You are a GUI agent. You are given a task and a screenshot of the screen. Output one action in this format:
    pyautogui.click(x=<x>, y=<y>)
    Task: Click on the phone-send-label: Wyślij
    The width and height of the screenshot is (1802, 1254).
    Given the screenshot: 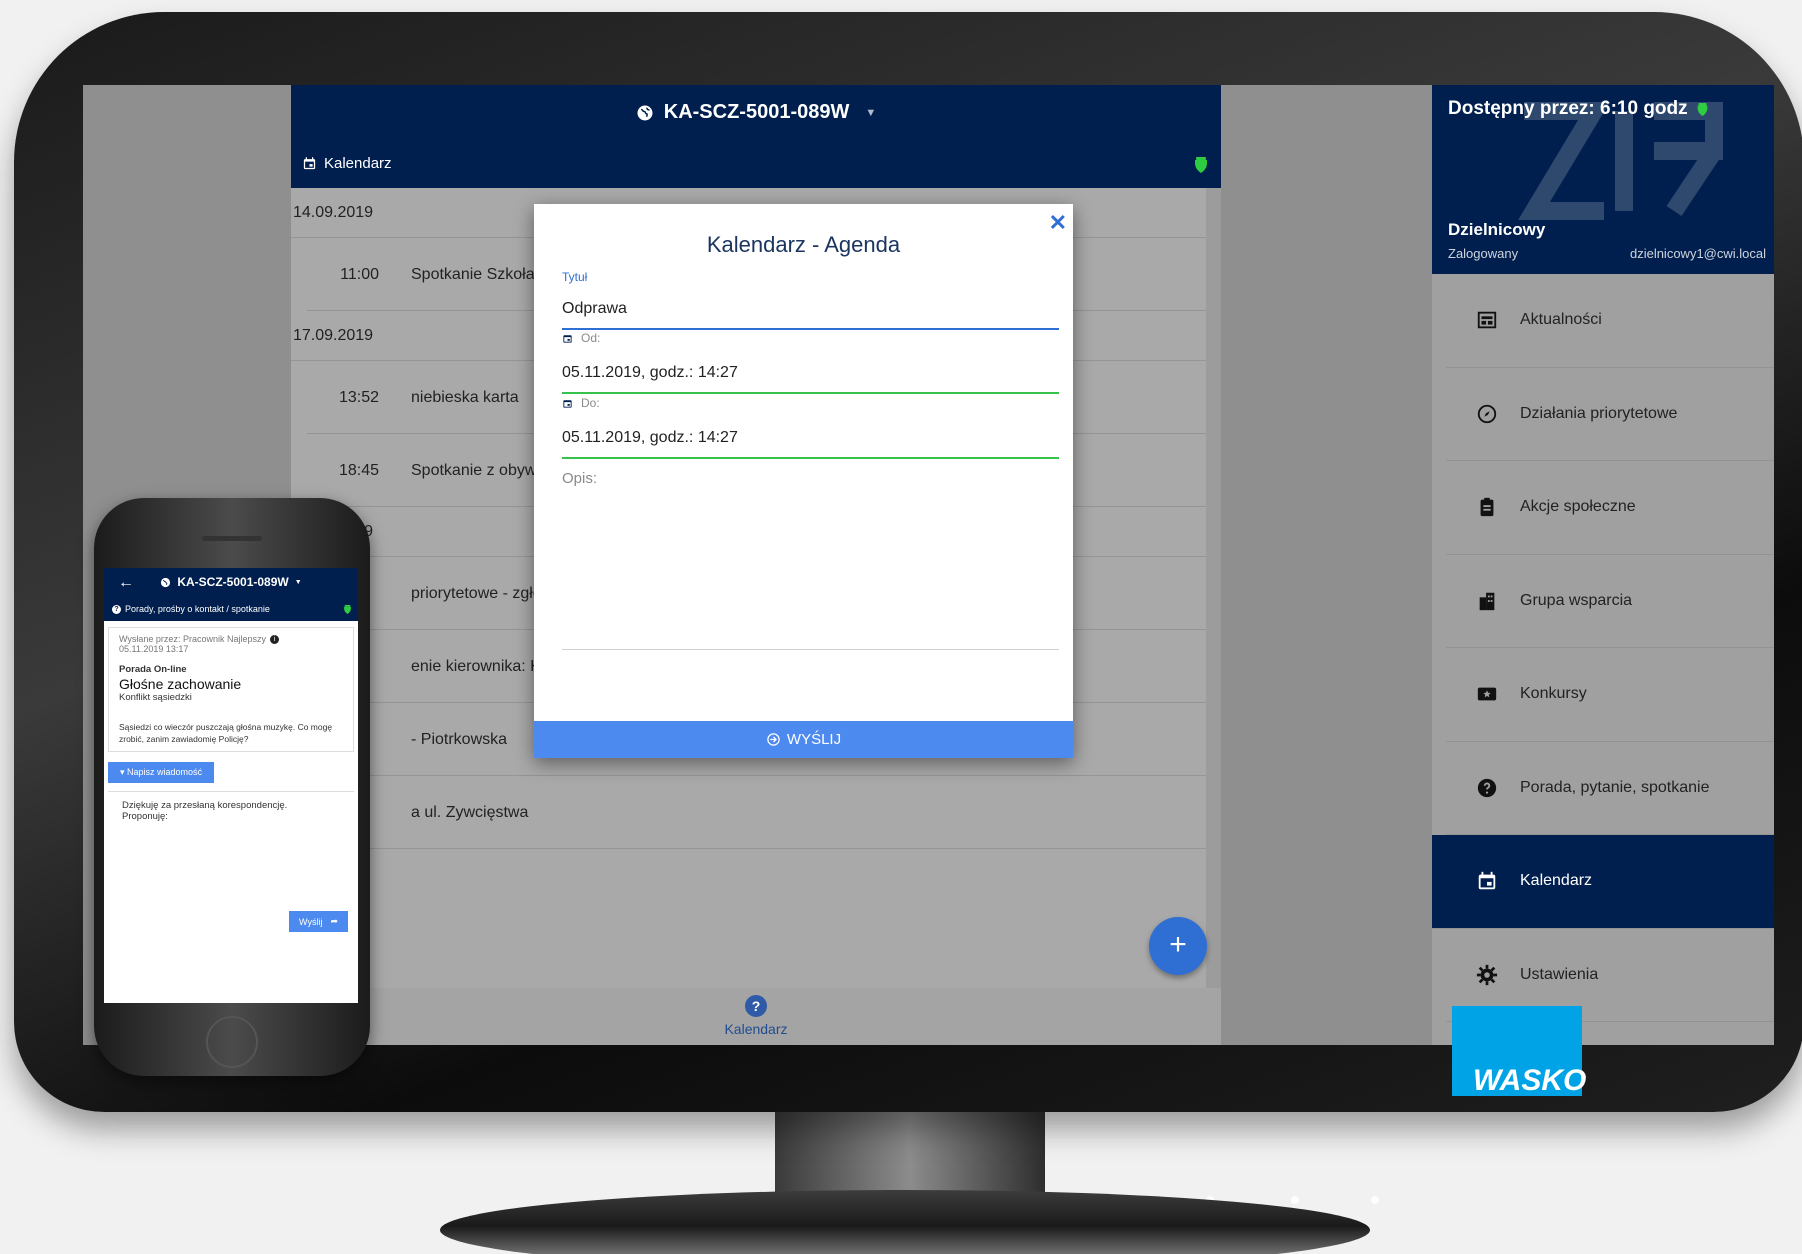 What is the action you would take?
    pyautogui.click(x=311, y=921)
    